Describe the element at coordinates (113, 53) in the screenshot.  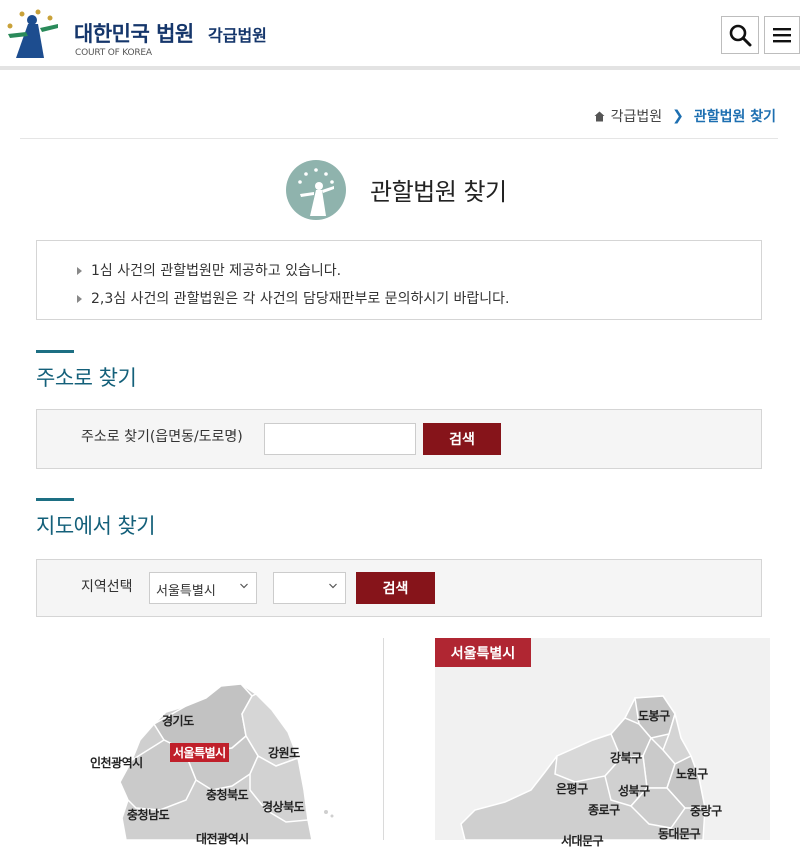
I see `logo-english: COURT OF KOREA` at that location.